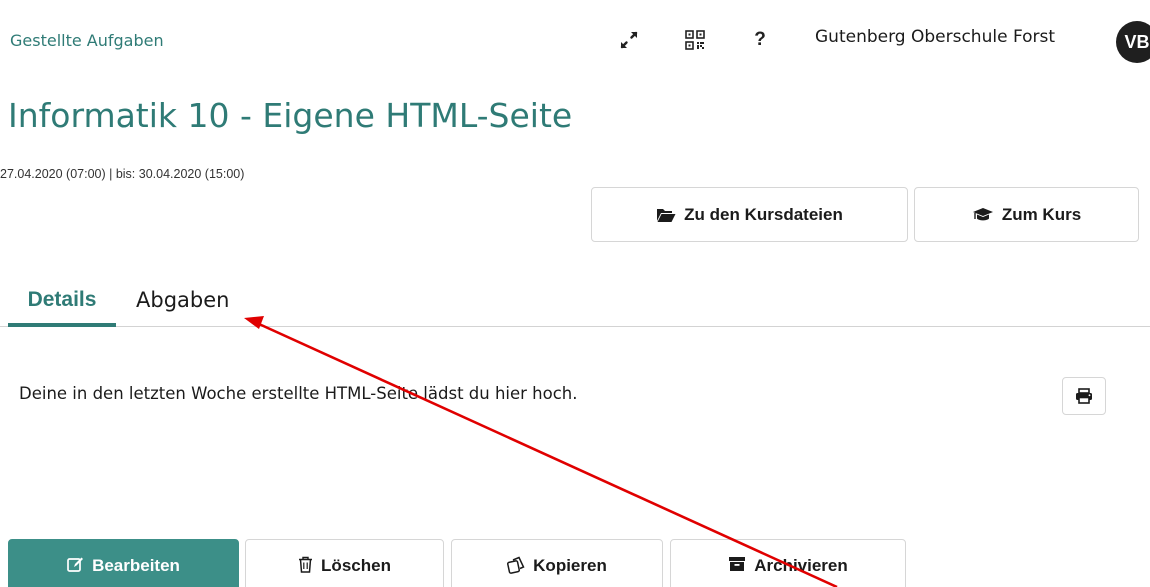 This screenshot has width=1150, height=587. I want to click on help-icon: ?, so click(760, 40).